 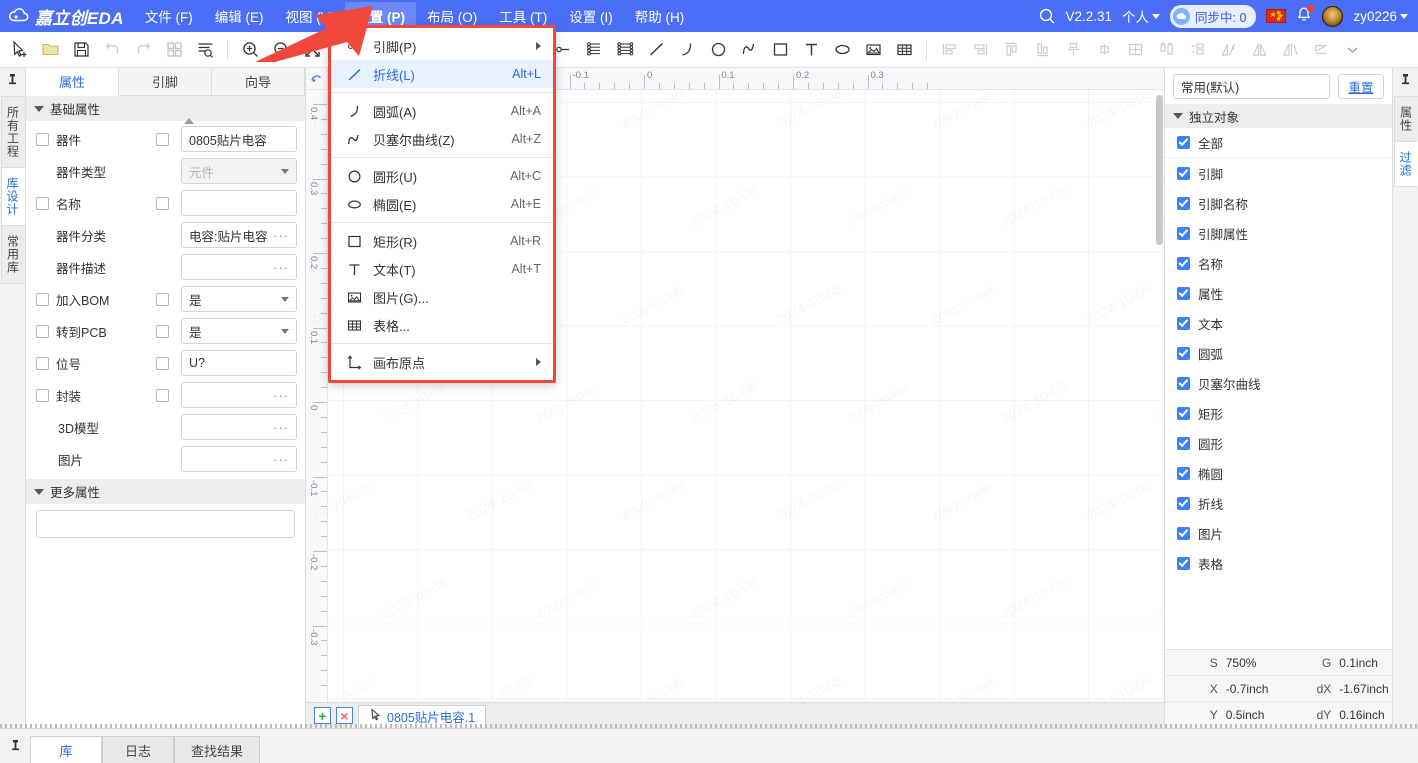 What do you see at coordinates (842, 50) in the screenshot?
I see `place-ellipse-icon` at bounding box center [842, 50].